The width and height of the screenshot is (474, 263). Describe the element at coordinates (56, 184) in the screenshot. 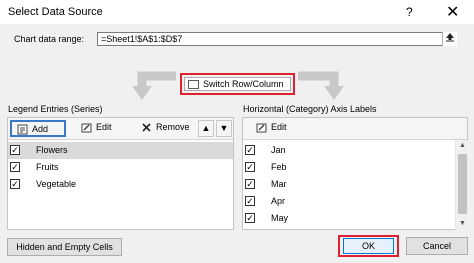

I see `list-item-label: Vegetable` at that location.